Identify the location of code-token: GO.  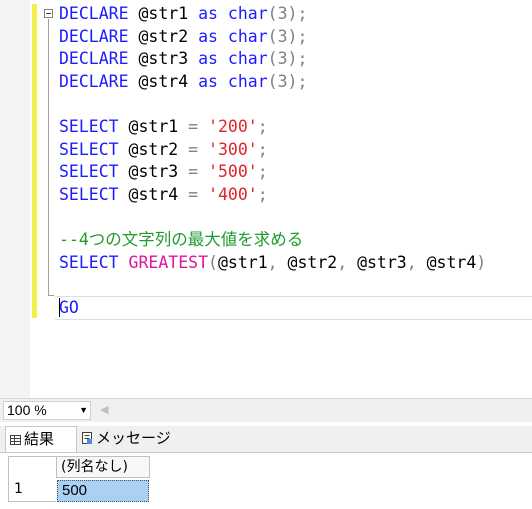
(69, 307).